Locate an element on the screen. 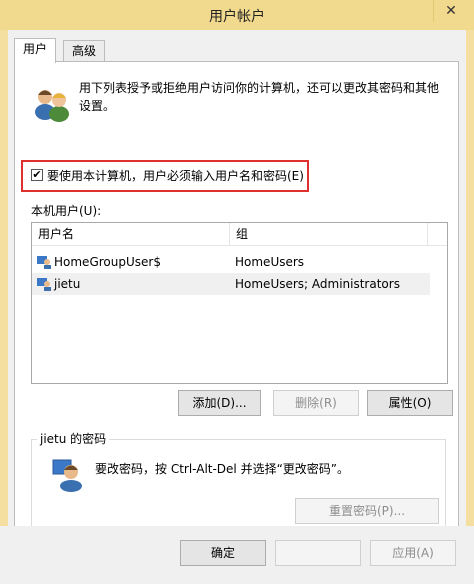 The height and width of the screenshot is (584, 474). close-button: ✕ is located at coordinates (450, 11).